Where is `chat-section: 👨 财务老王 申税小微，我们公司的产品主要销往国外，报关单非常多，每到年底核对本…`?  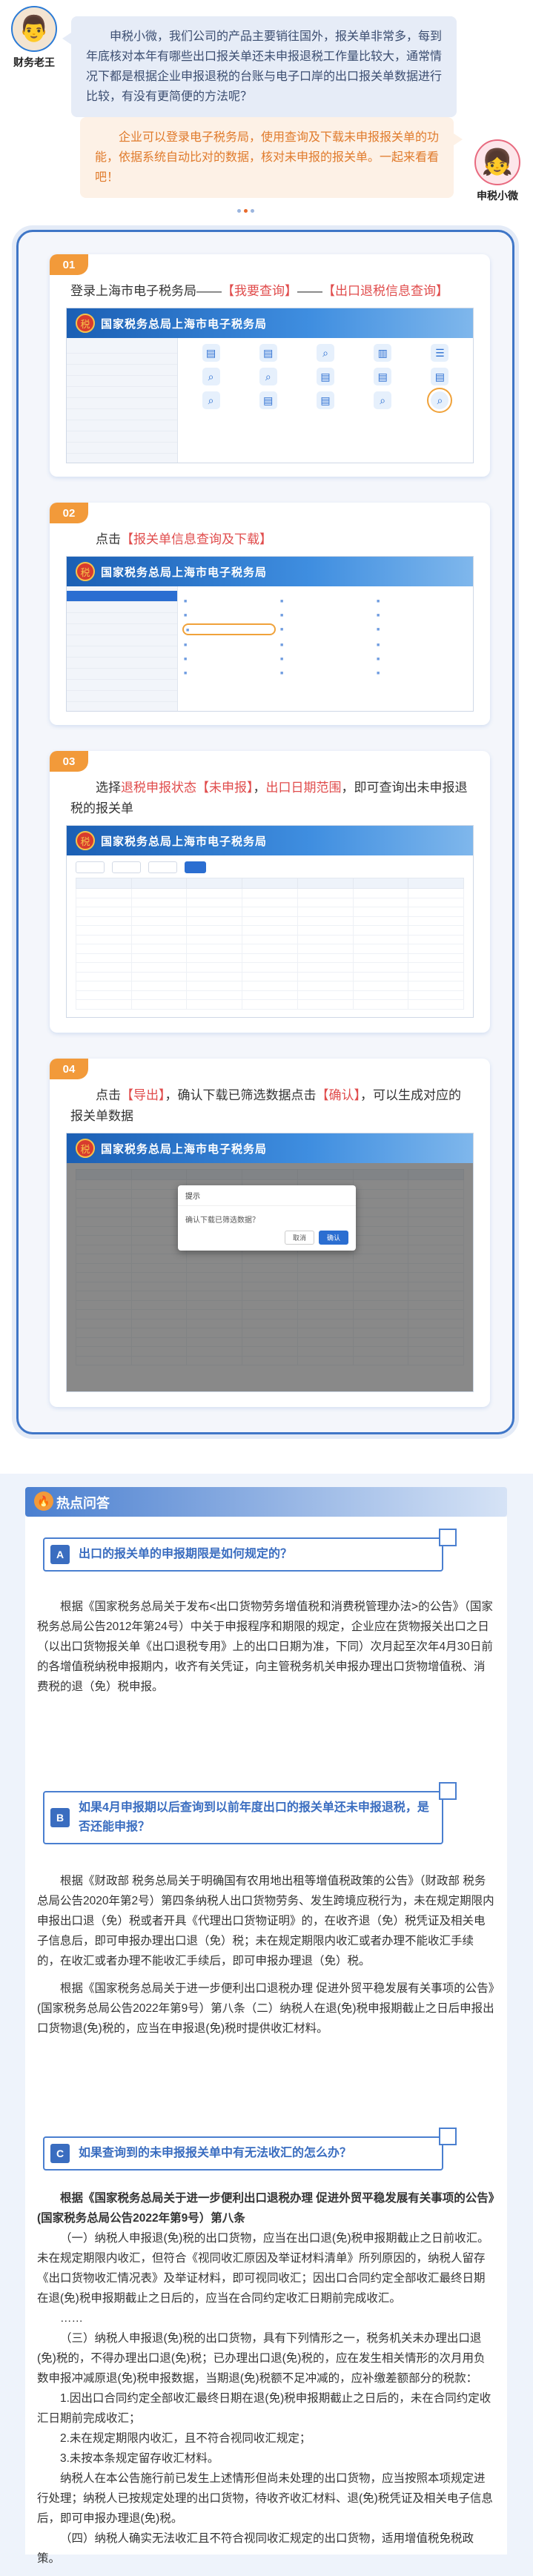 chat-section: 👨 财务老王 申税小微，我们公司的产品主要销往国外，报关单非常多，每到年底核对本… is located at coordinates (266, 111).